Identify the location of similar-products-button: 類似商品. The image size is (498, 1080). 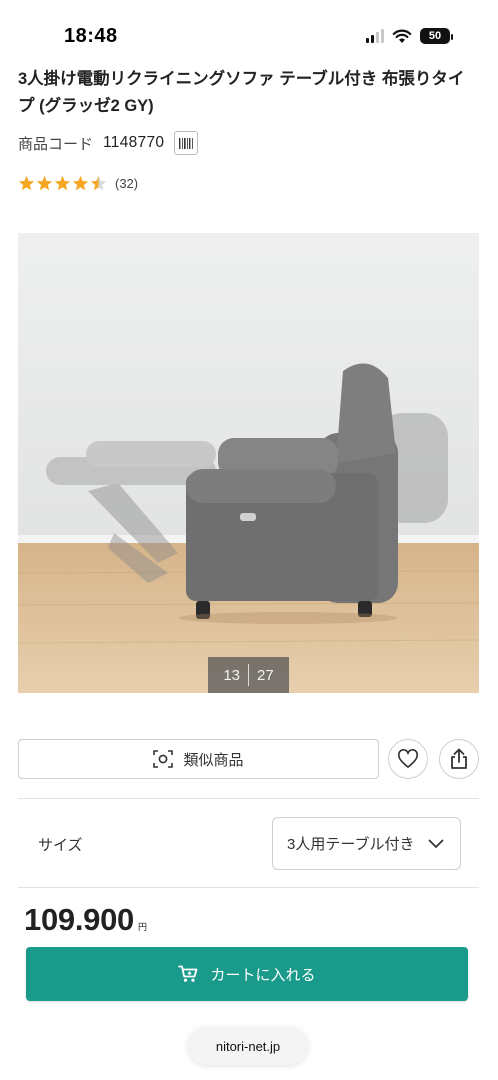
(198, 759).